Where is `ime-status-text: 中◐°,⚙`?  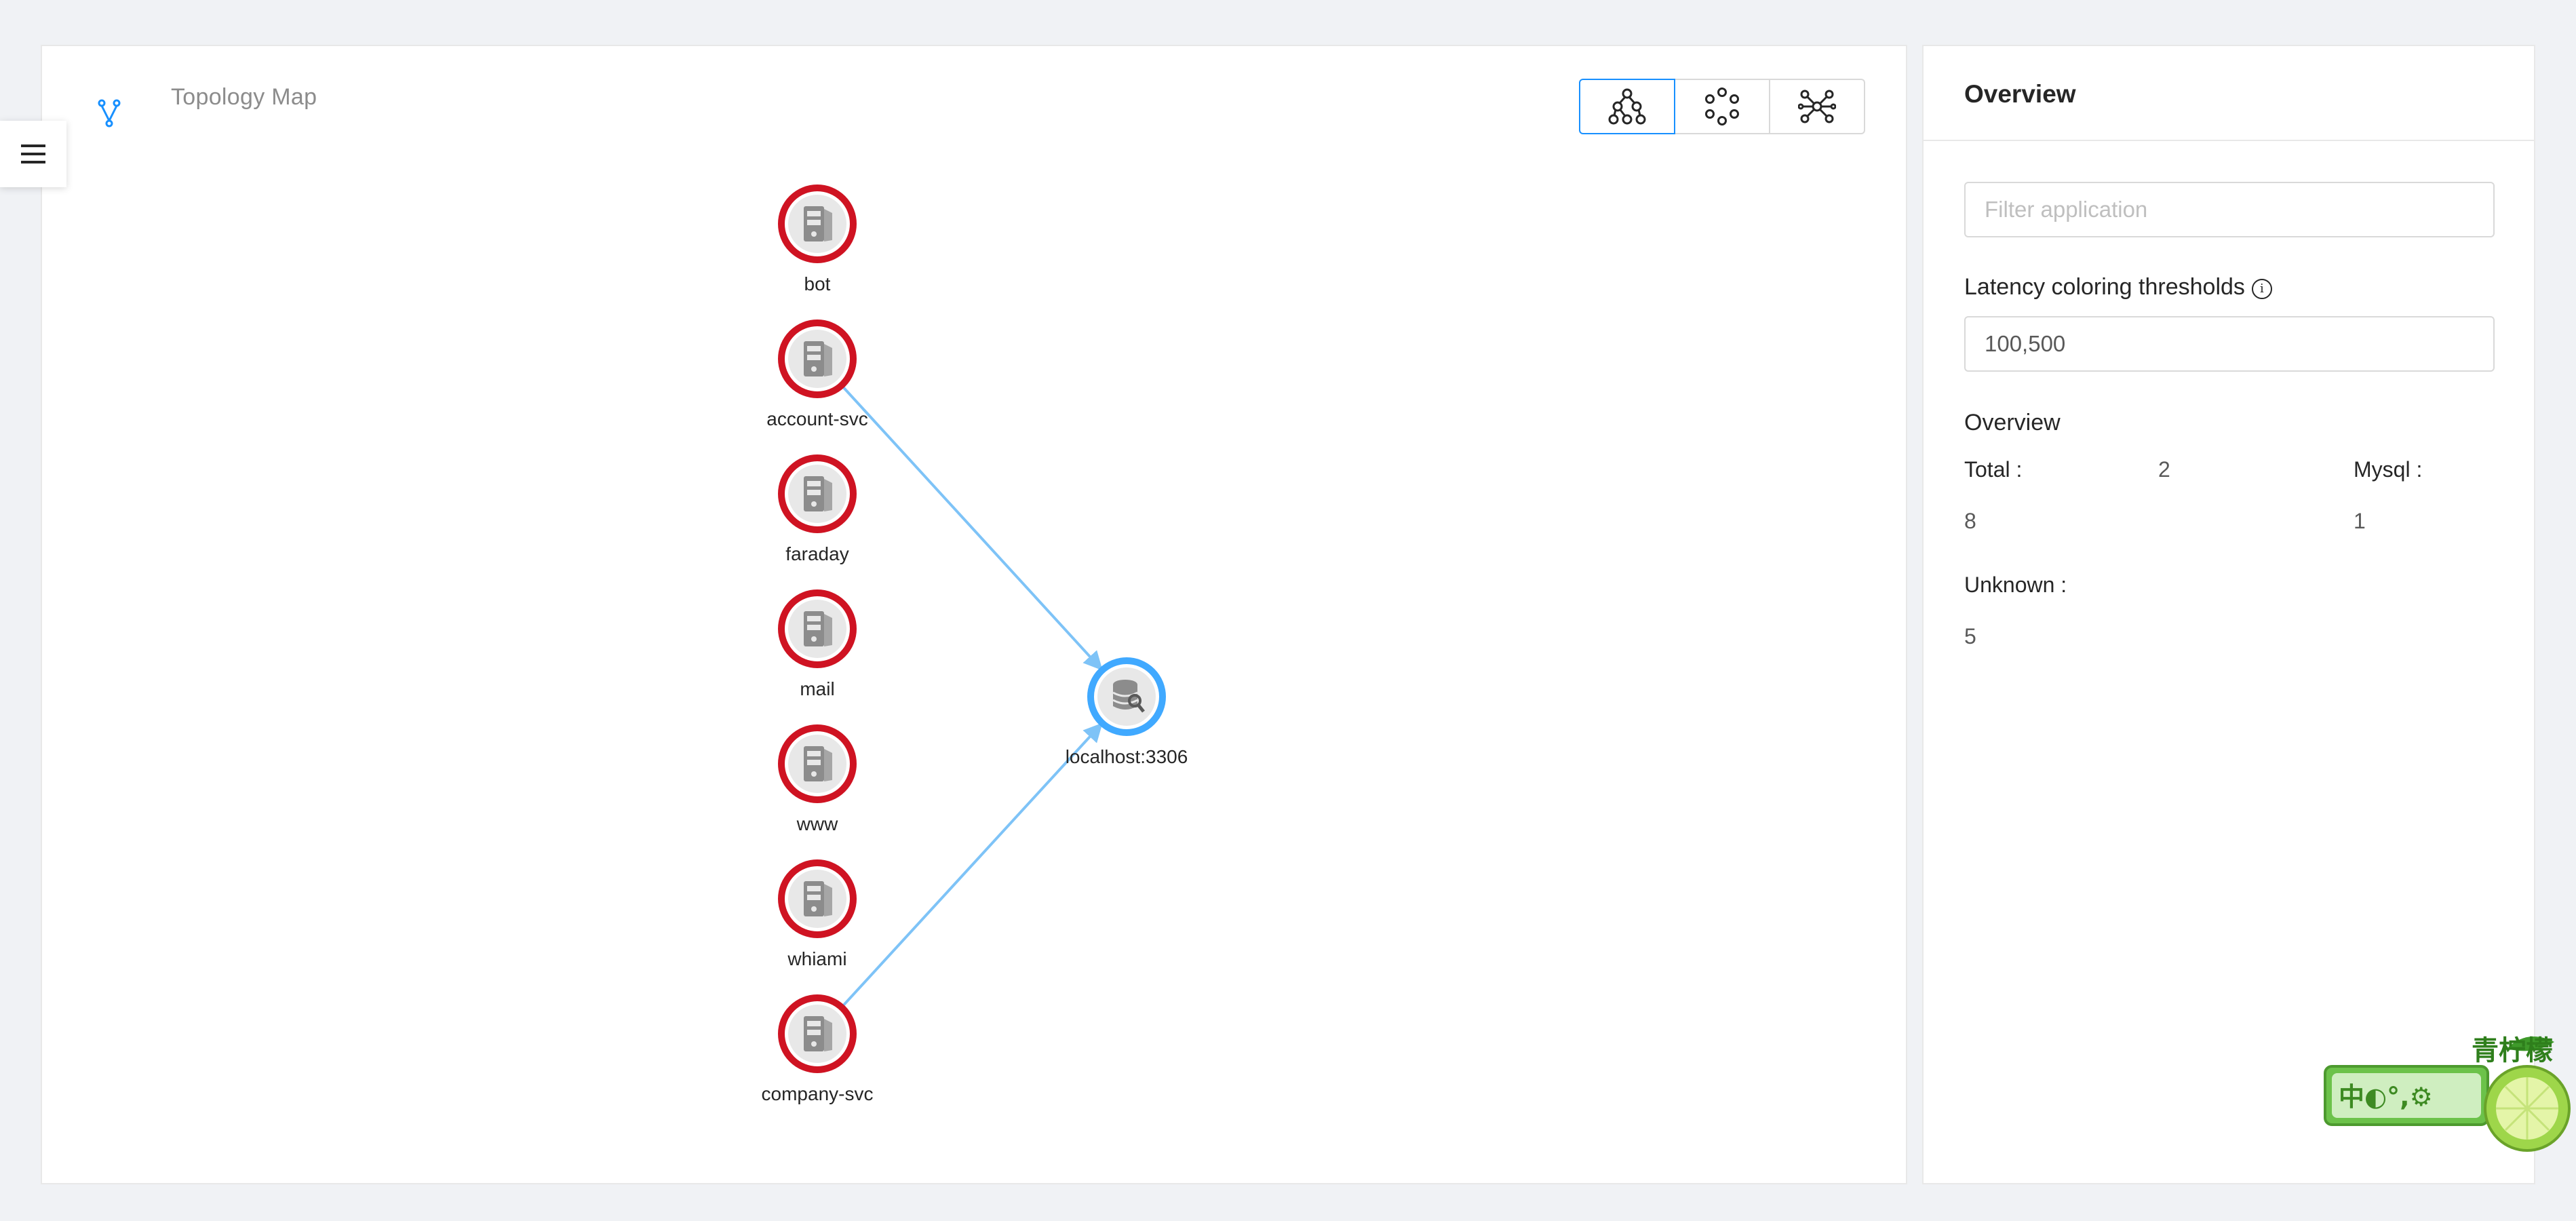
ime-status-text: 中◐°,⚙ is located at coordinates (2386, 1097).